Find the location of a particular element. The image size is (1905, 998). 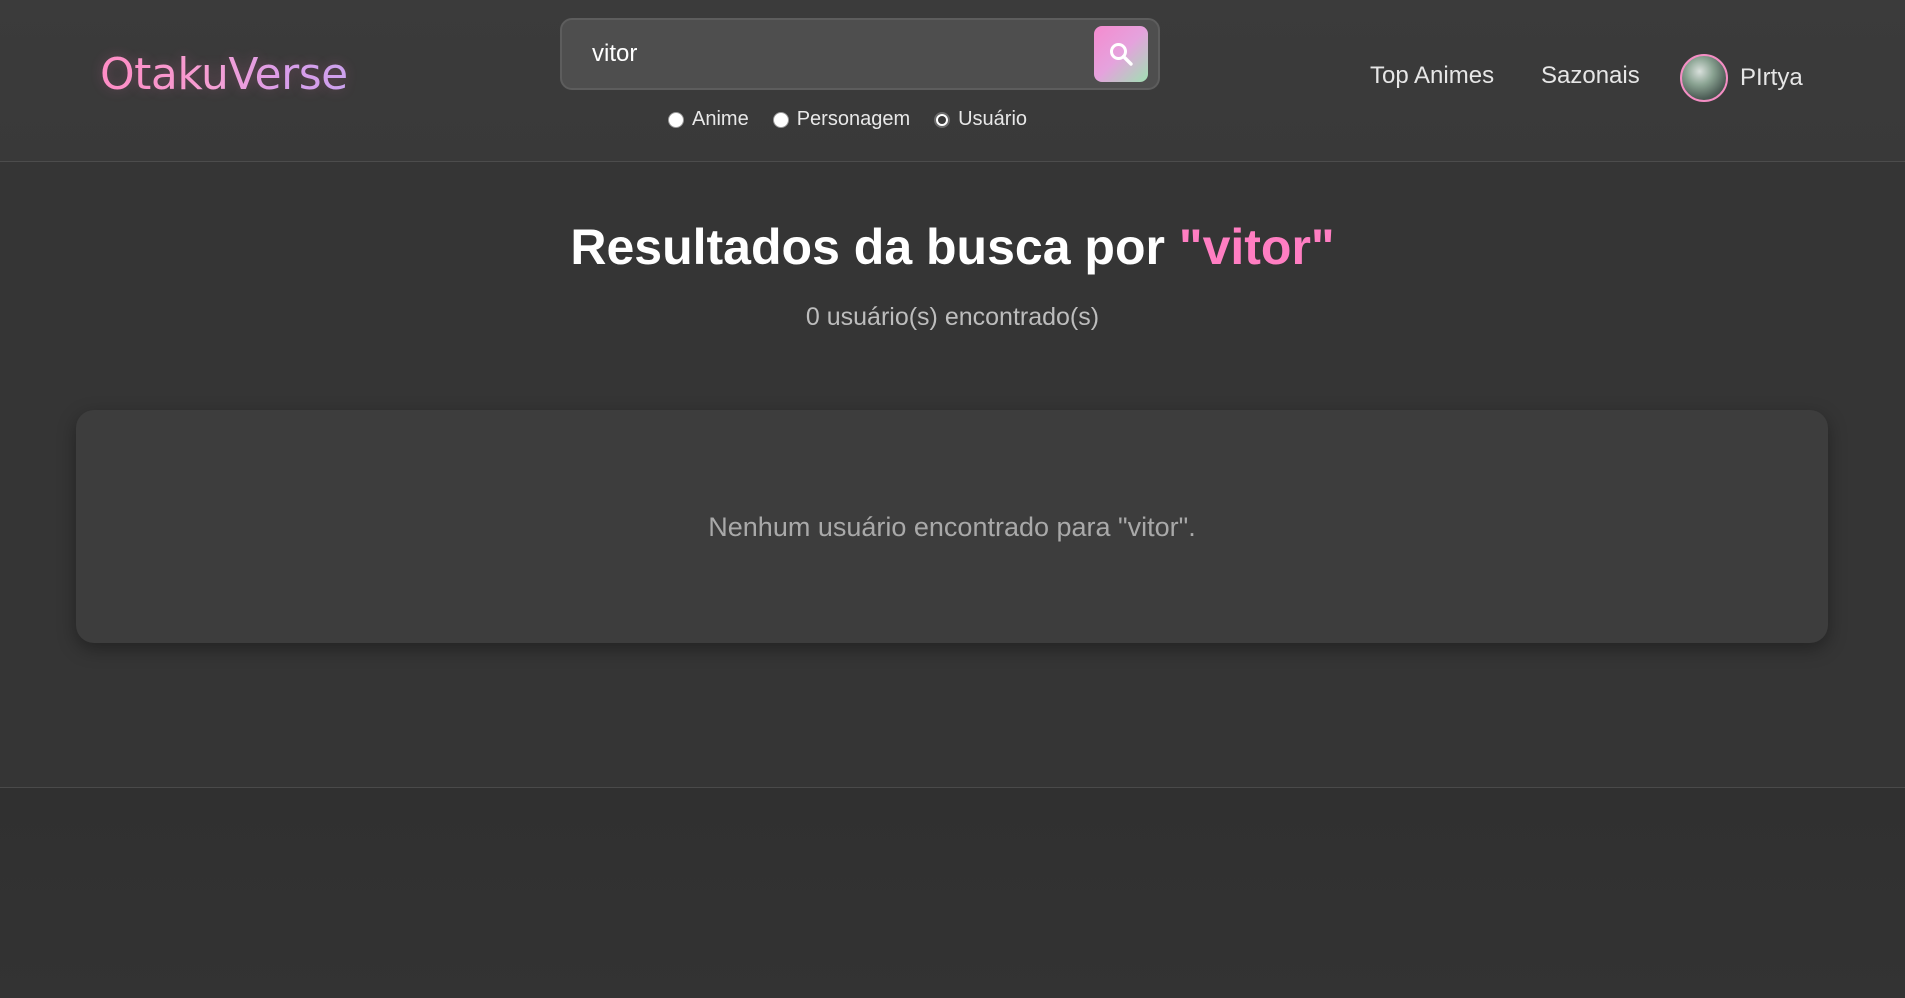

empty-results-message: Nenhum usuário encontrado para "vitor". is located at coordinates (952, 527).